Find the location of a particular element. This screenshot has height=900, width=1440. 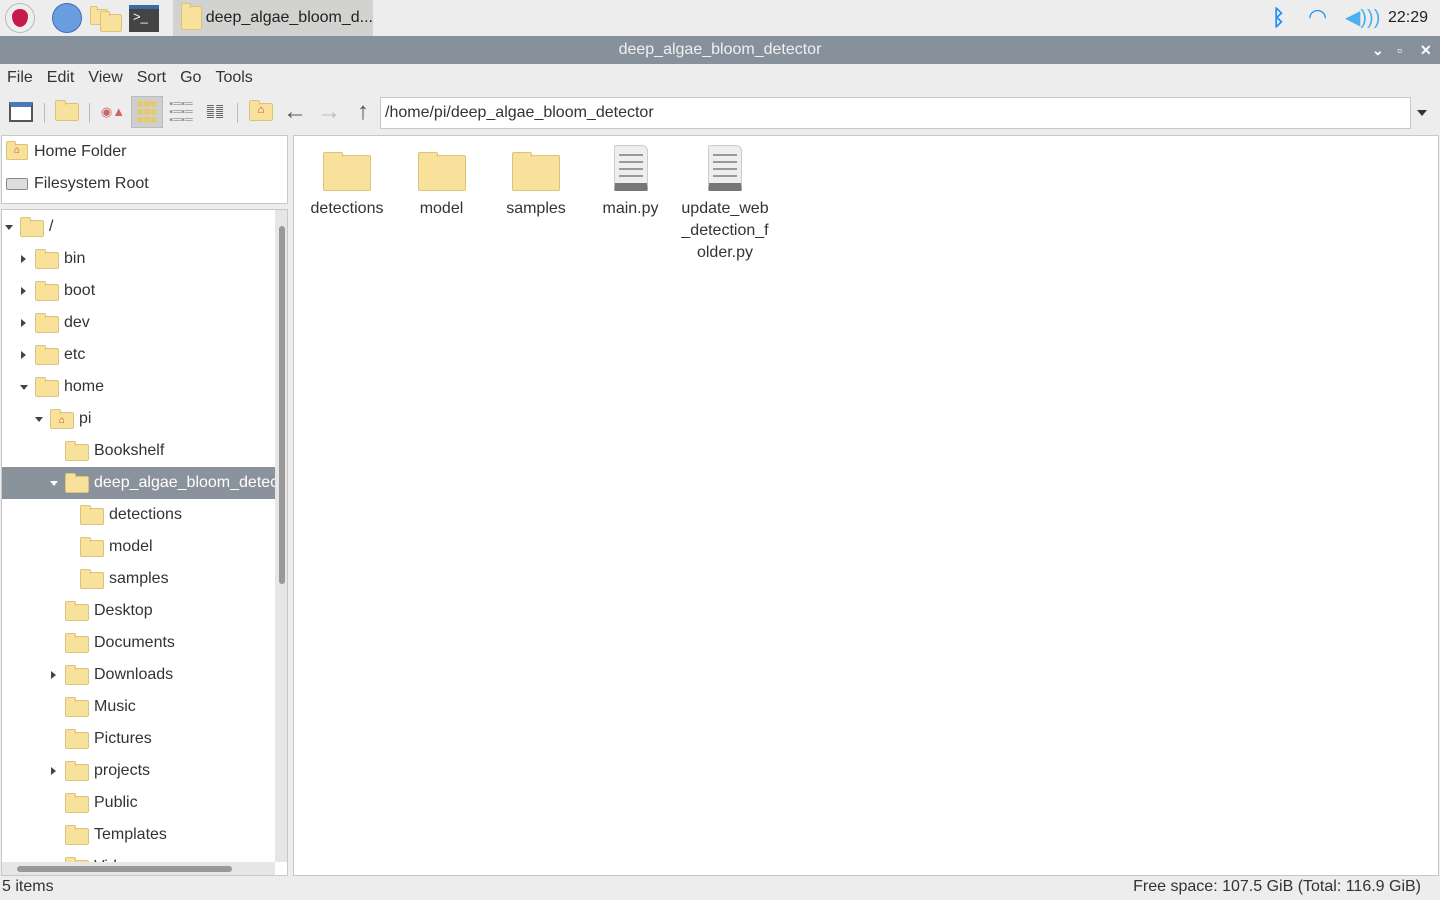

menu-sort: Sort is located at coordinates (151, 78).